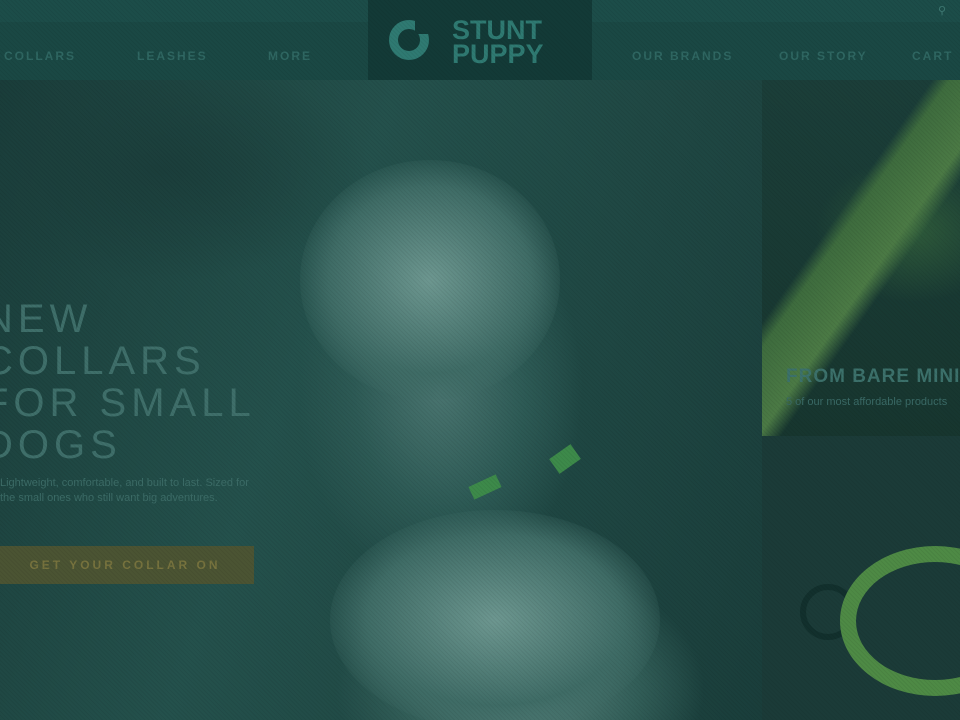  Describe the element at coordinates (128, 403) in the screenshot. I see `hero-title-line: FOR SMALL` at that location.